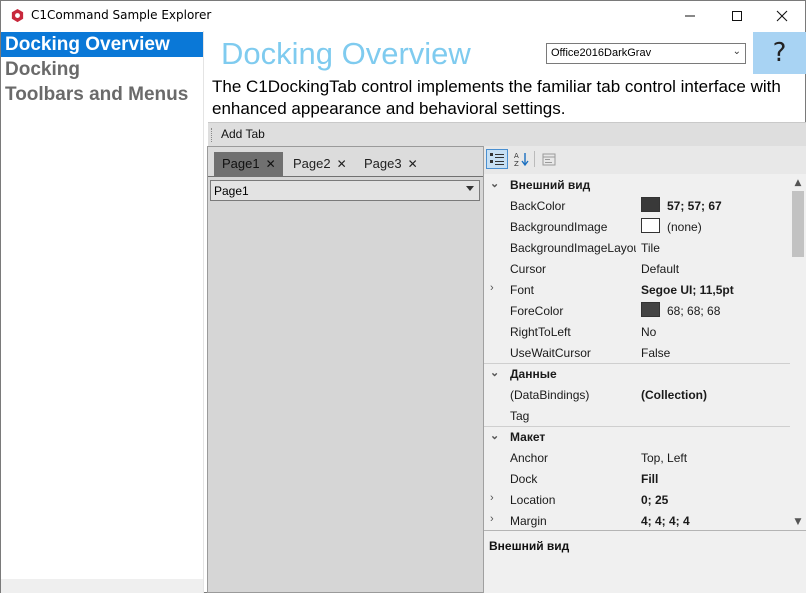  Describe the element at coordinates (212, 135) in the screenshot. I see `toolbar-grip-handle` at that location.